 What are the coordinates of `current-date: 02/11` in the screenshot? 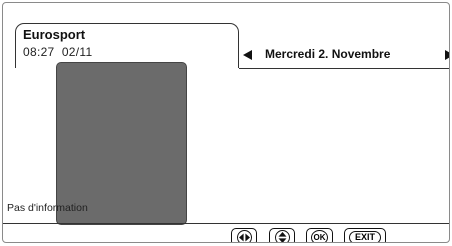 It's located at (77, 52).